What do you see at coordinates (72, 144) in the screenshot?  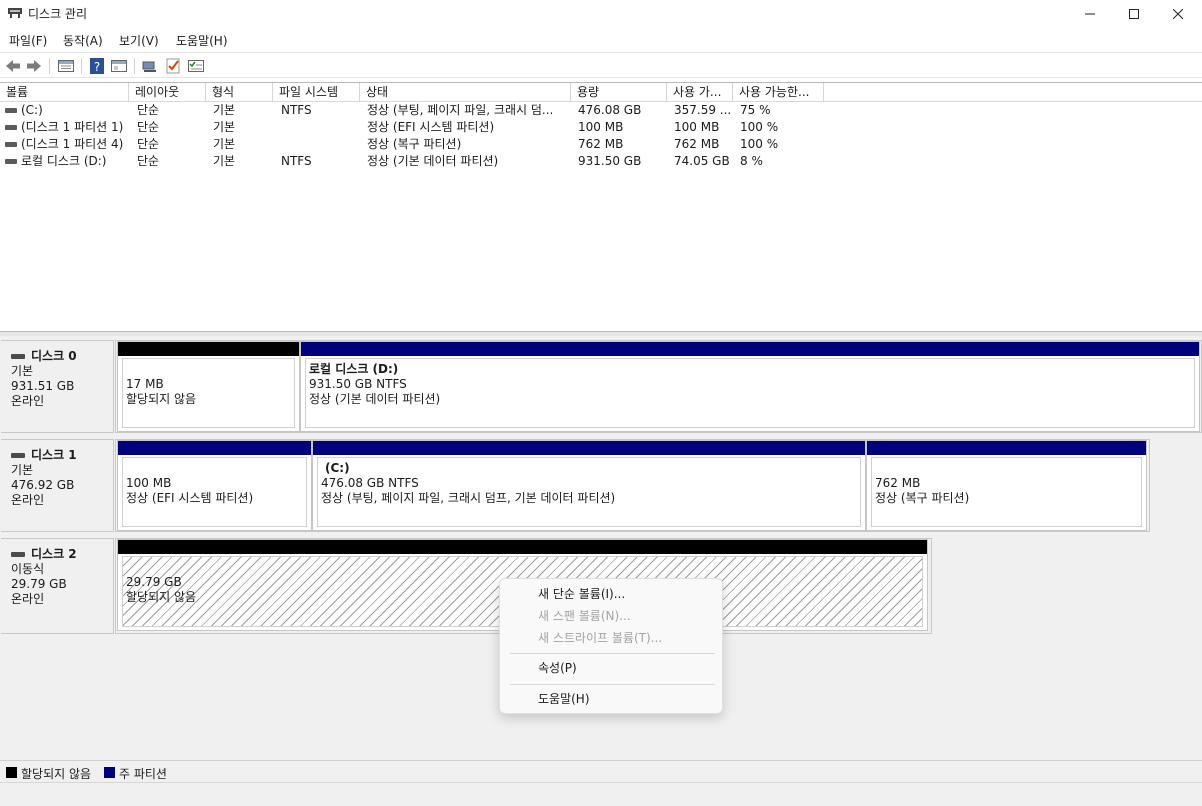 I see `volume-name: (디스크 1 파티션 4)` at bounding box center [72, 144].